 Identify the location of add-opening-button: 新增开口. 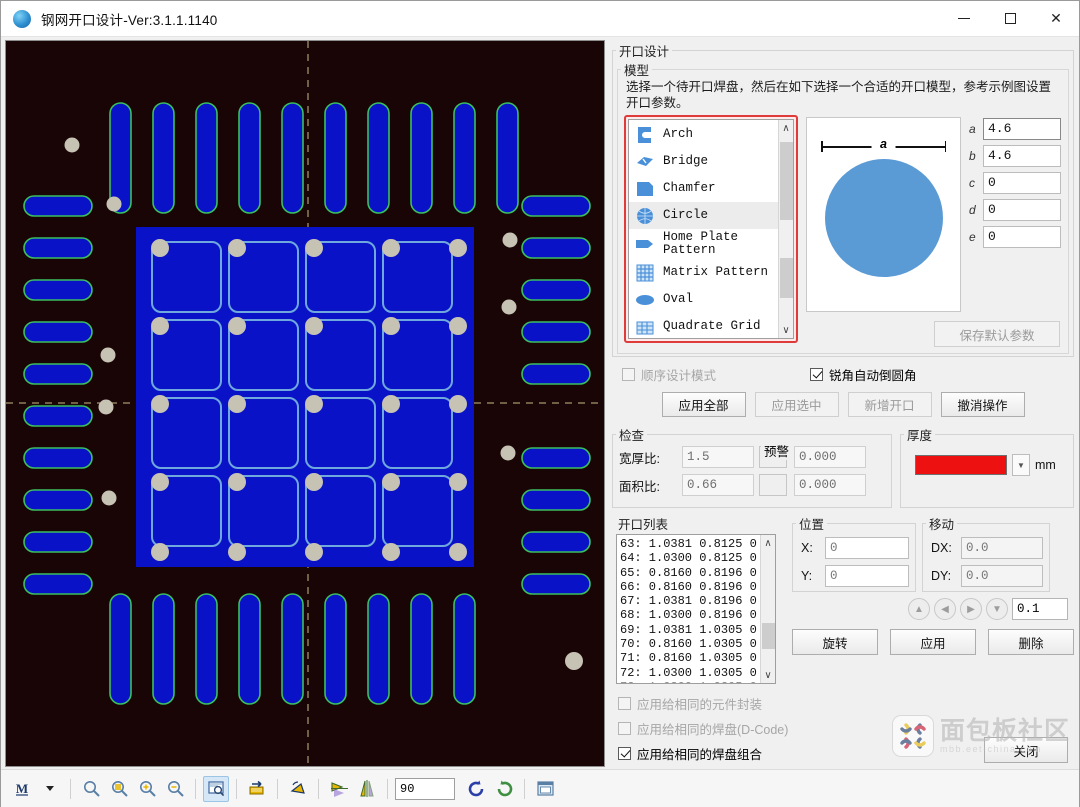
(889, 404).